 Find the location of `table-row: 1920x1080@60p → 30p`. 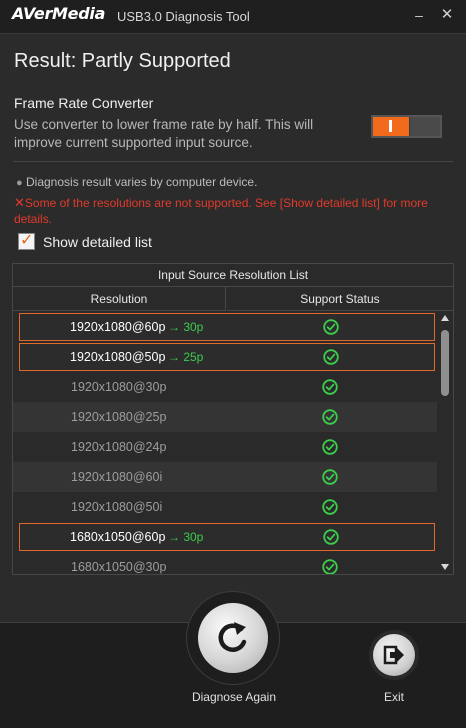

table-row: 1920x1080@60p → 30p is located at coordinates (227, 327).